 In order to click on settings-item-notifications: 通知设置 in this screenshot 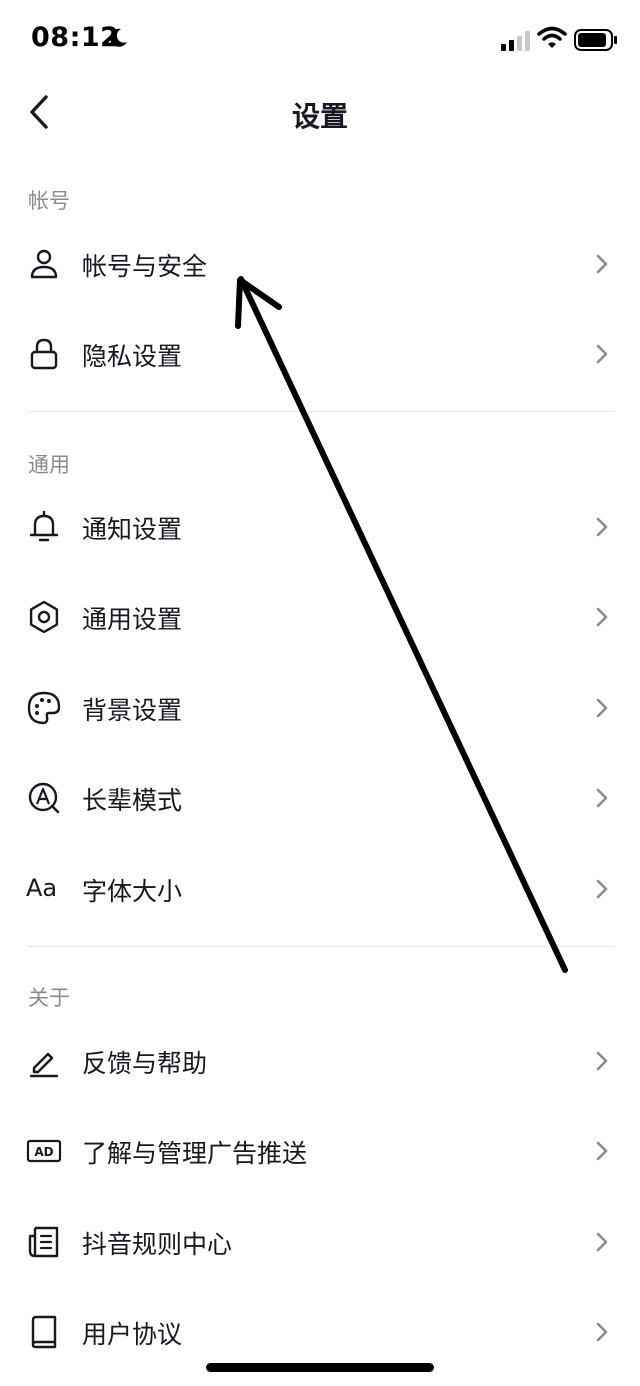, I will do `click(320, 527)`.